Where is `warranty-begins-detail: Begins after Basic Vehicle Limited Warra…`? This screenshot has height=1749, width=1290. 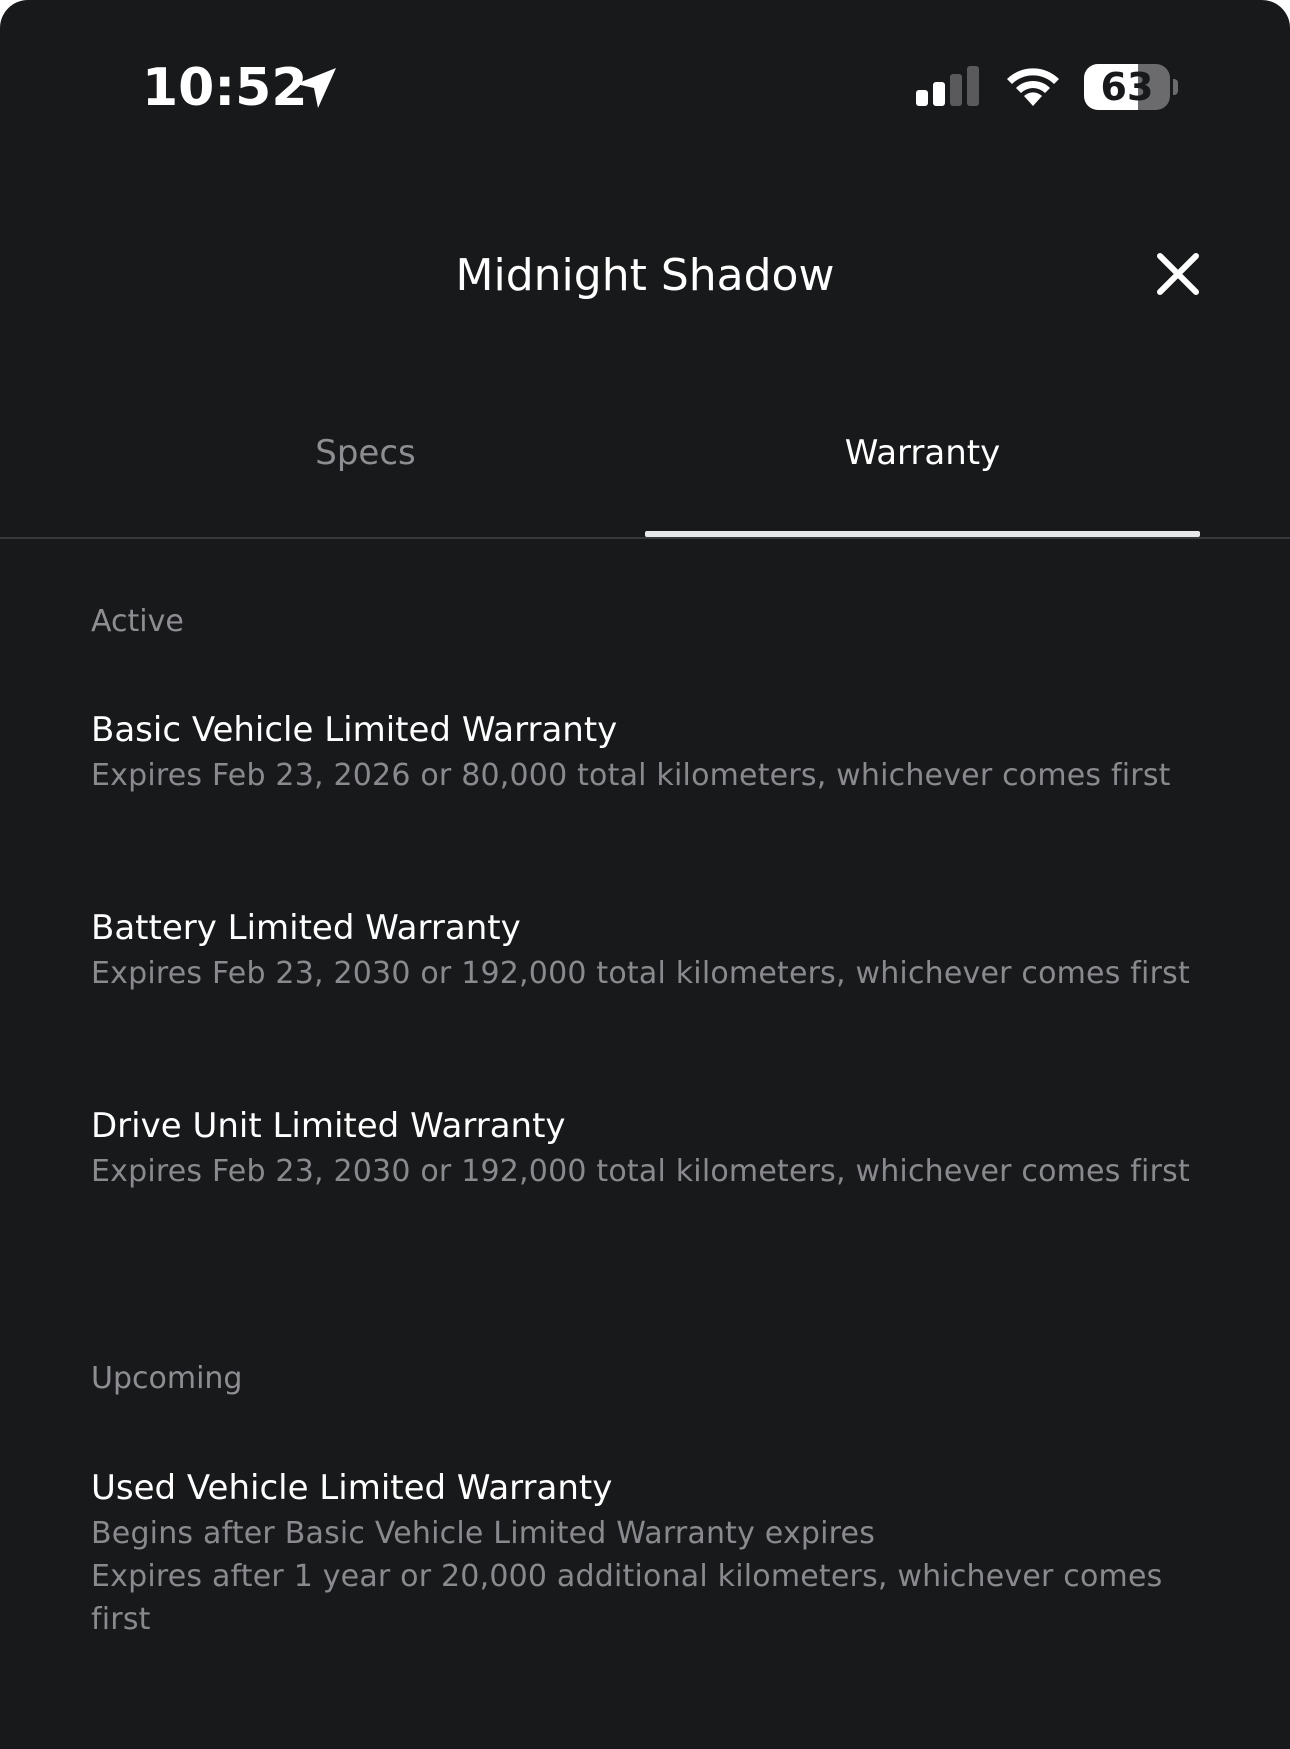 warranty-begins-detail: Begins after Basic Vehicle Limited Warra… is located at coordinates (483, 1533).